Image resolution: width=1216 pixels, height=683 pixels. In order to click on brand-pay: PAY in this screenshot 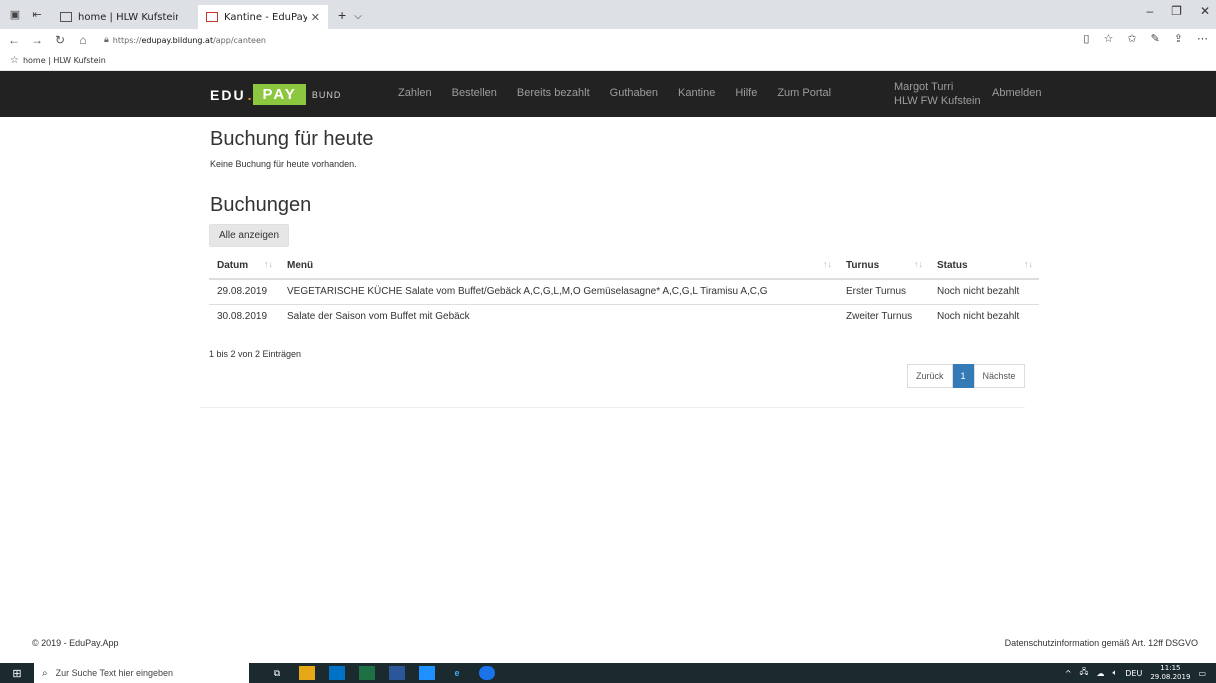, I will do `click(279, 94)`.